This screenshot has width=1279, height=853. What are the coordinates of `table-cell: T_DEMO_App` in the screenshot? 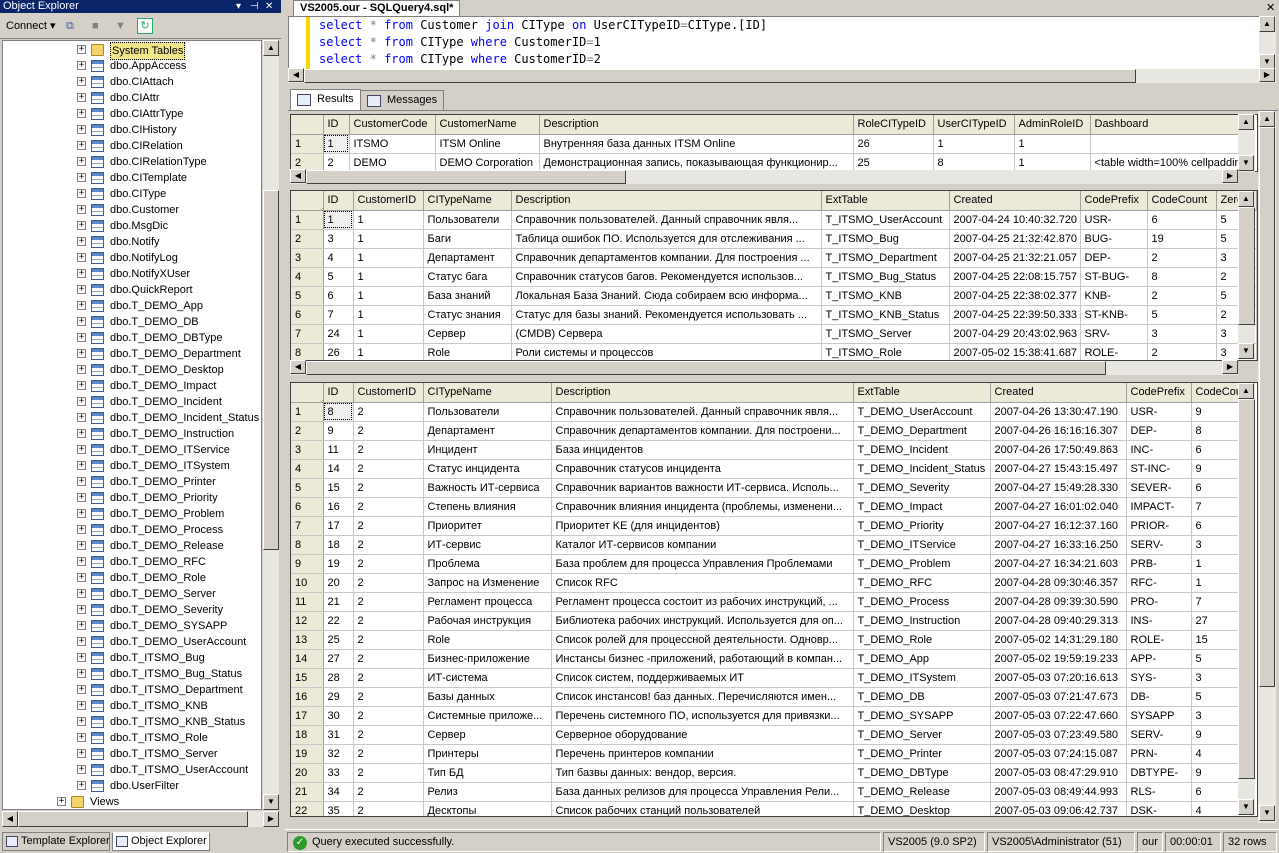 It's located at (922, 659).